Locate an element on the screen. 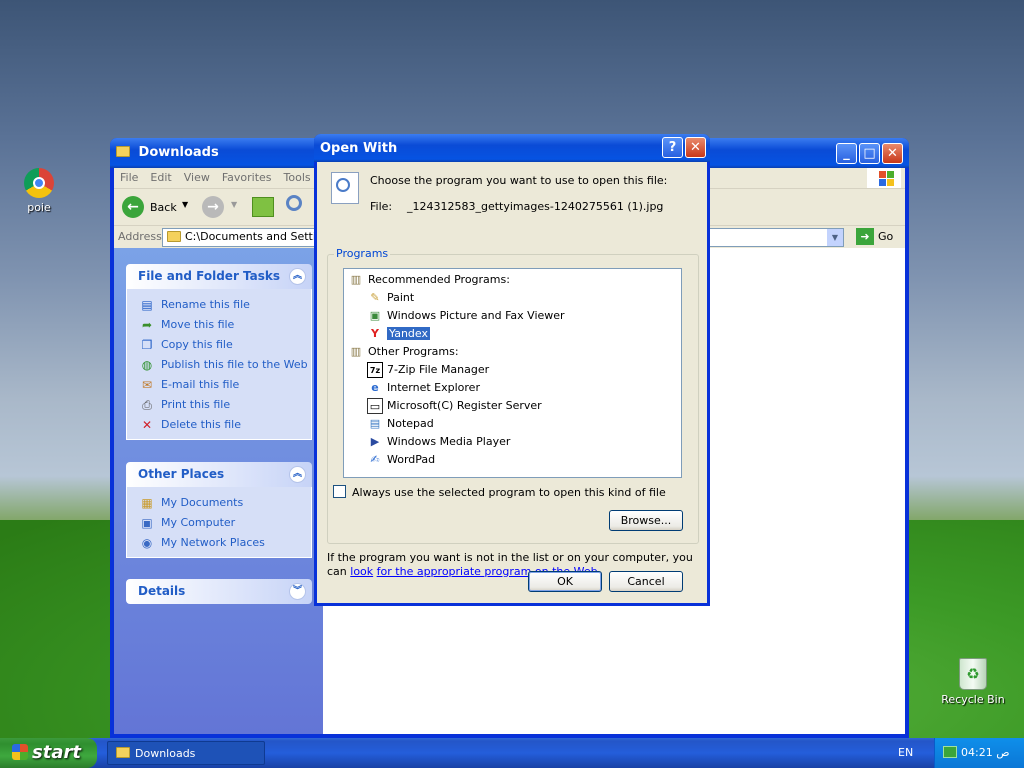 The image size is (1024, 768). yandex-icon: Y is located at coordinates (375, 333).